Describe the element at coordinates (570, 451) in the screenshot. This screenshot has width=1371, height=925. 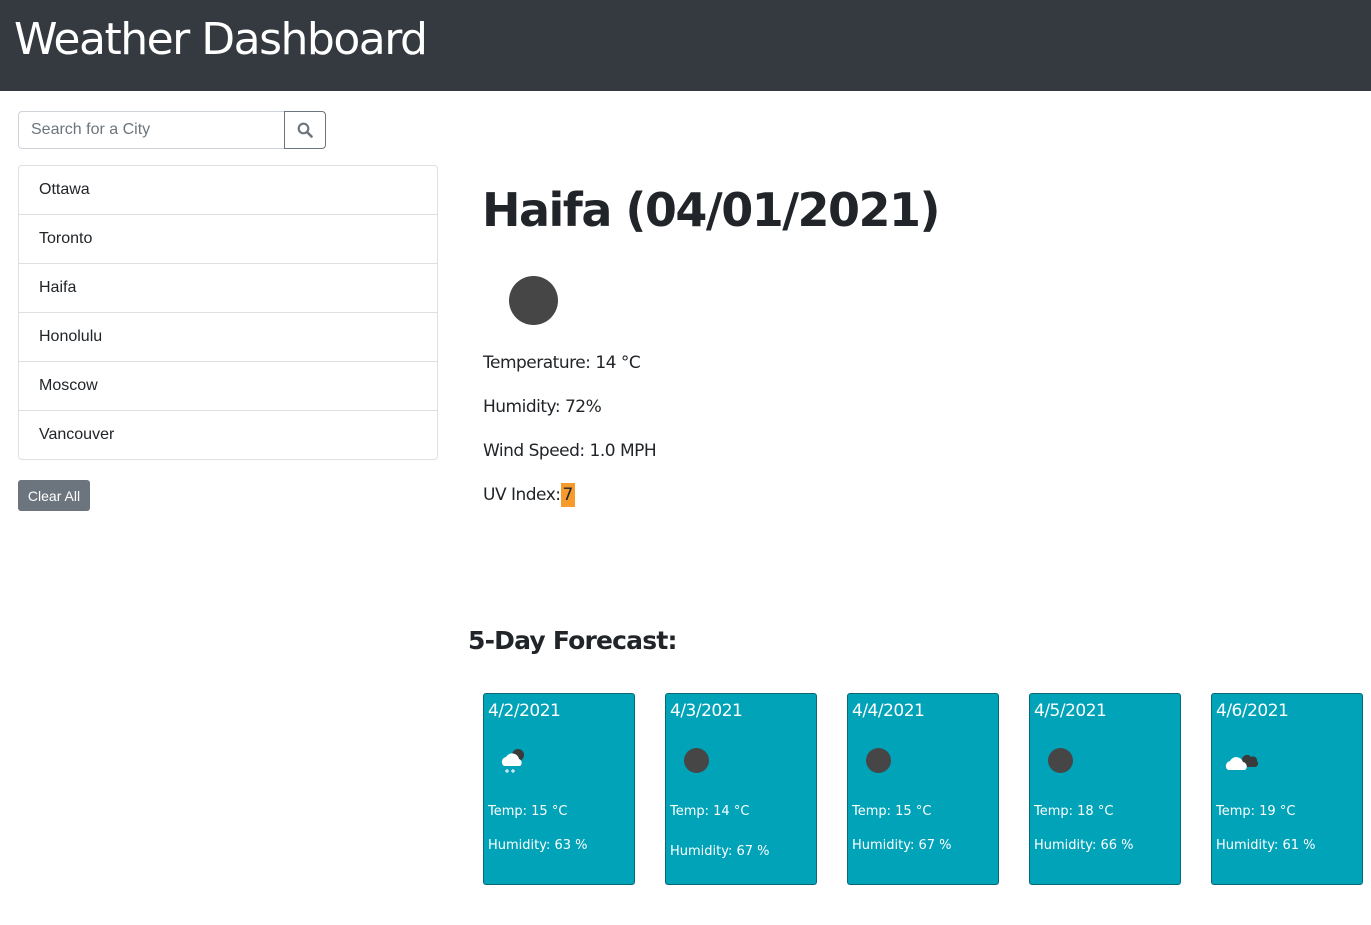
I see `current-wind-speed: Wind Speed: 1.0 MPH` at that location.